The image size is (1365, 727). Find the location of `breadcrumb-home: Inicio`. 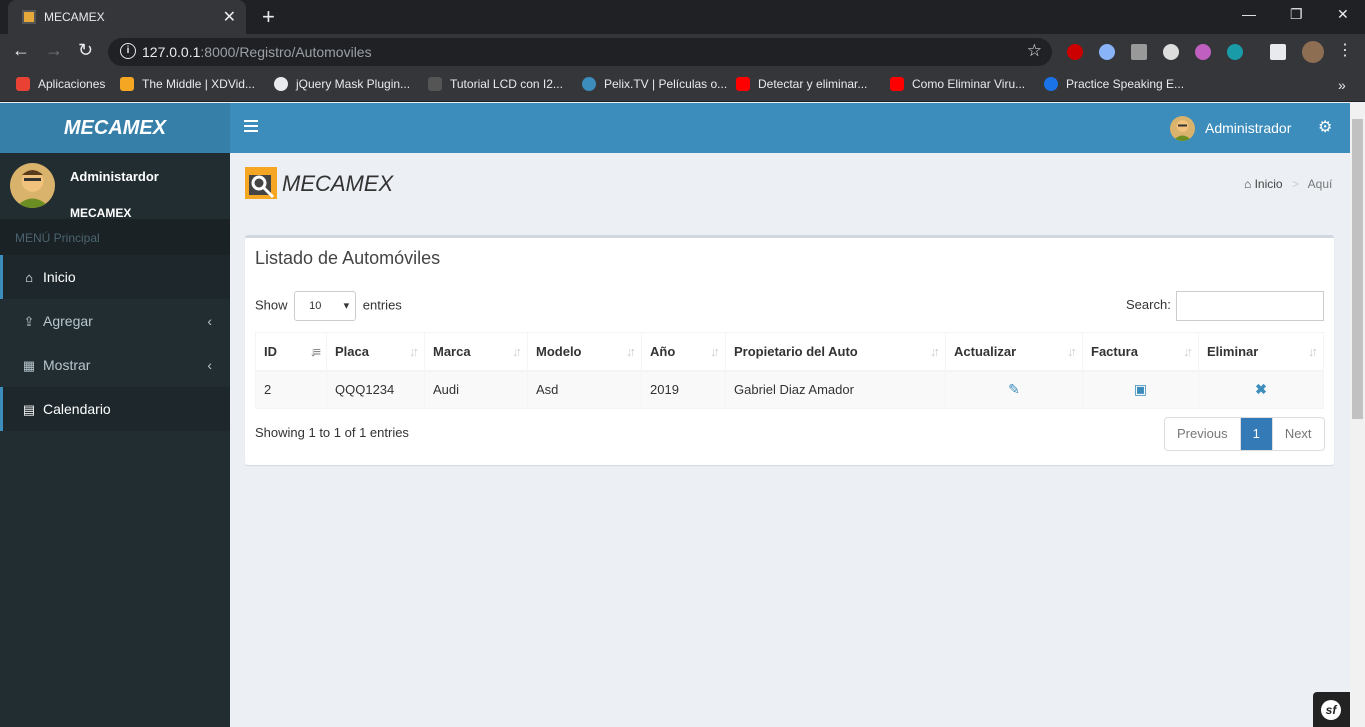

breadcrumb-home: Inicio is located at coordinates (1269, 184).